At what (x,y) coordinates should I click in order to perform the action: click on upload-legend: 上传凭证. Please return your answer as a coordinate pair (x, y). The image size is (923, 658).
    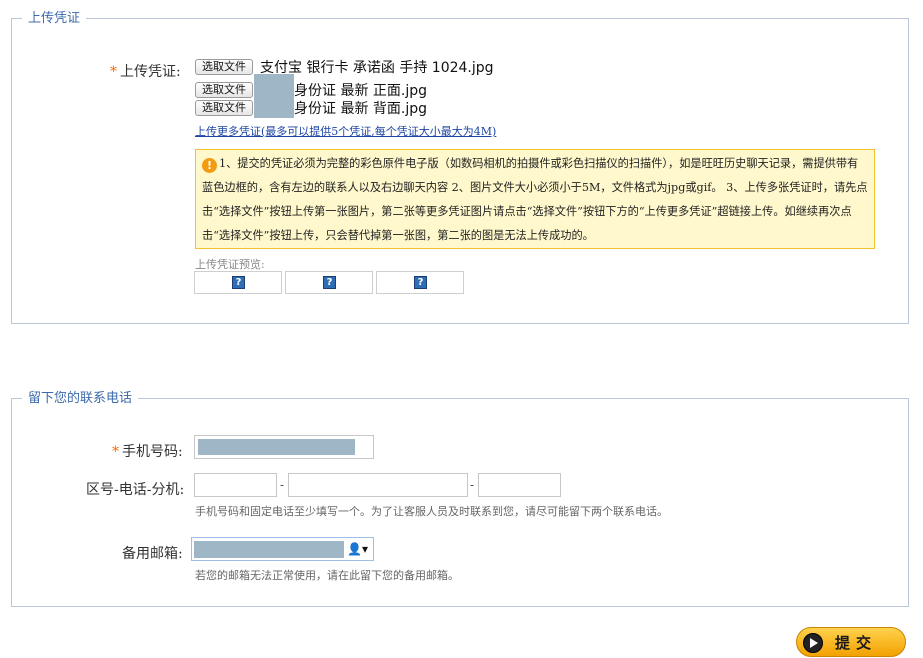
    Looking at the image, I should click on (54, 18).